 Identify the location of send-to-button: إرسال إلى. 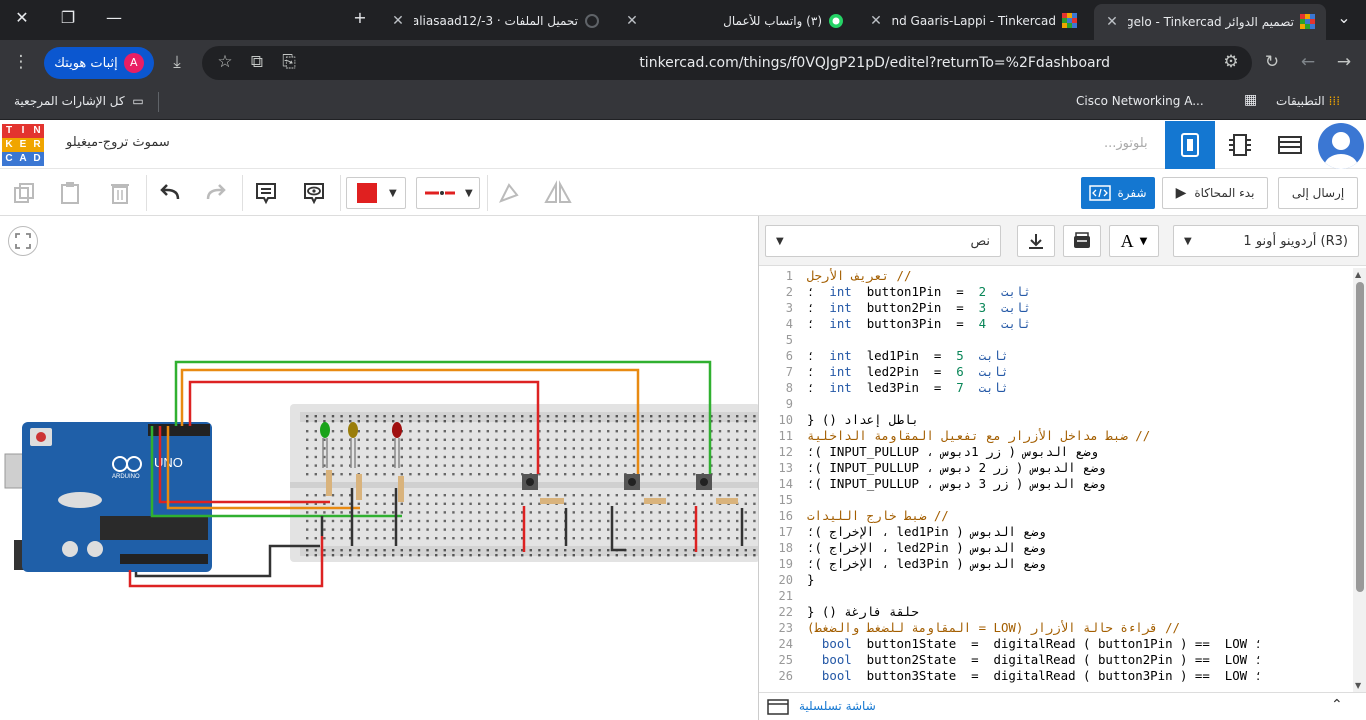
(1318, 193).